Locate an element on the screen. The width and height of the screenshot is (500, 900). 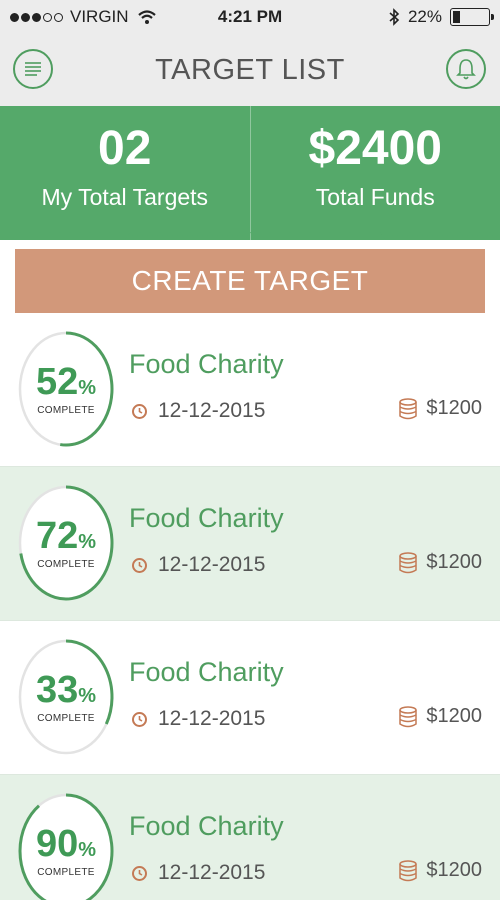
progress-ring: 52% COMPLETE is located at coordinates (66, 389).